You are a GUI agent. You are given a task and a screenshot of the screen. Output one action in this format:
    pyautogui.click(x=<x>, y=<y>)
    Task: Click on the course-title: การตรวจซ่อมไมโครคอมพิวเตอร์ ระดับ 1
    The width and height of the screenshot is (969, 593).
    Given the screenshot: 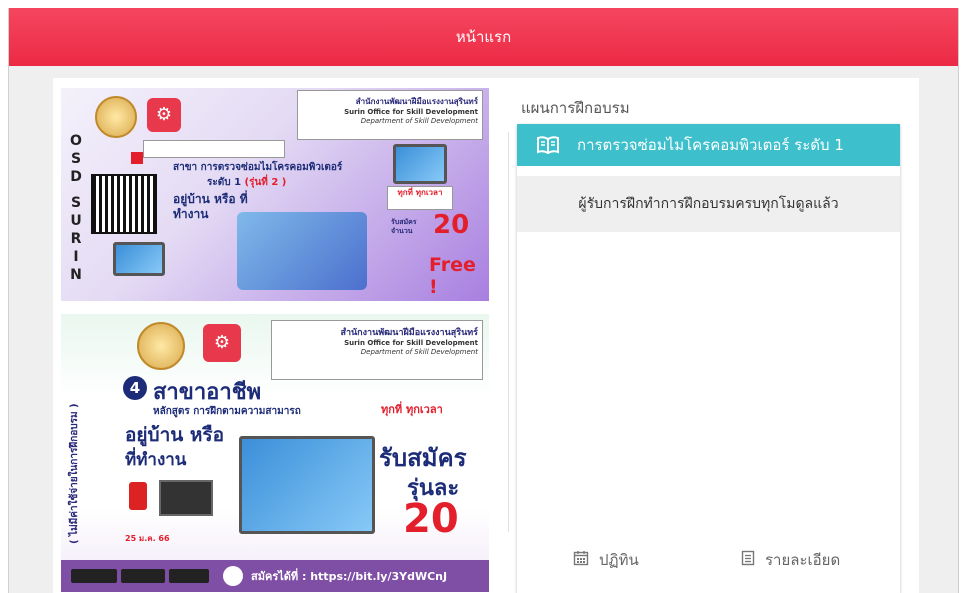 What is the action you would take?
    pyautogui.click(x=710, y=145)
    